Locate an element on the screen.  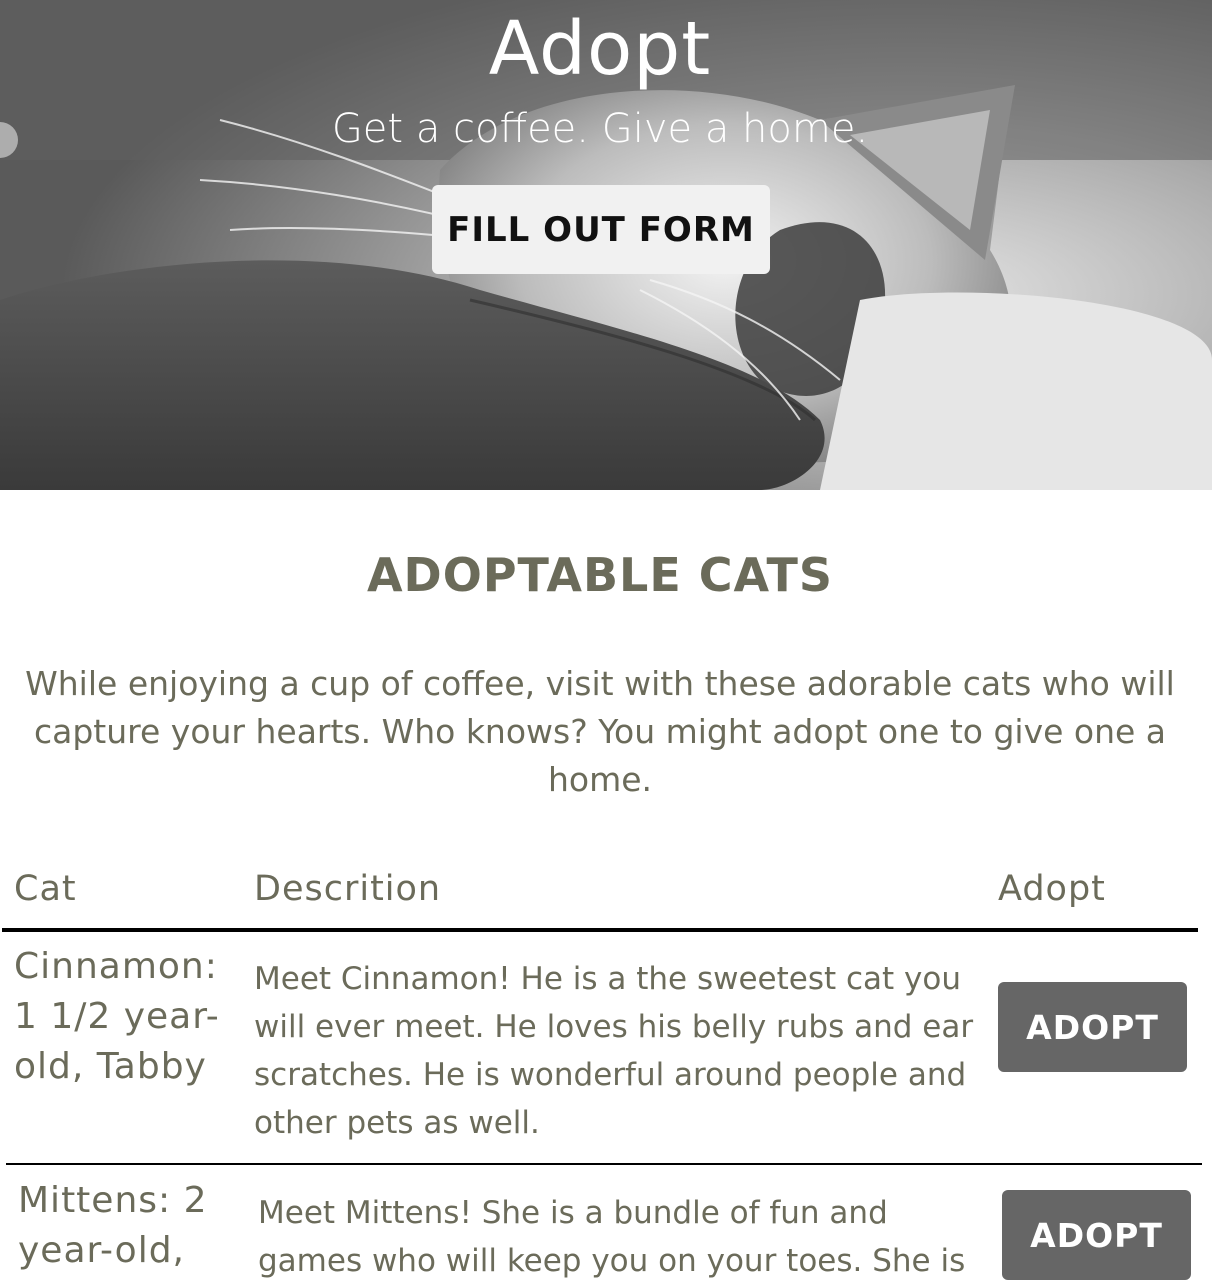
adopt-button-mittens: ADOPT is located at coordinates (1096, 1235).